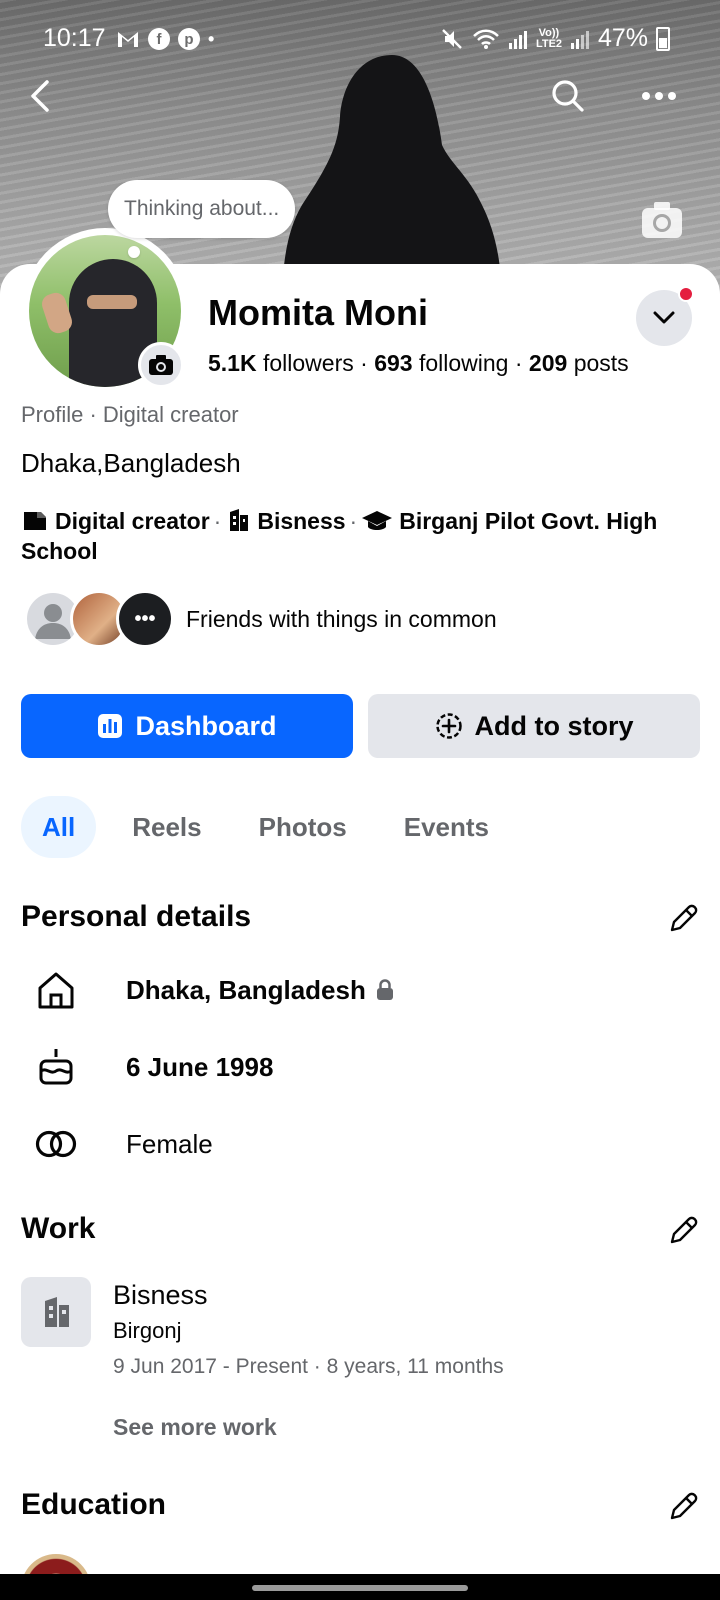 The width and height of the screenshot is (720, 1600). Describe the element at coordinates (123, 1144) in the screenshot. I see `detail-gender-row: Female` at that location.